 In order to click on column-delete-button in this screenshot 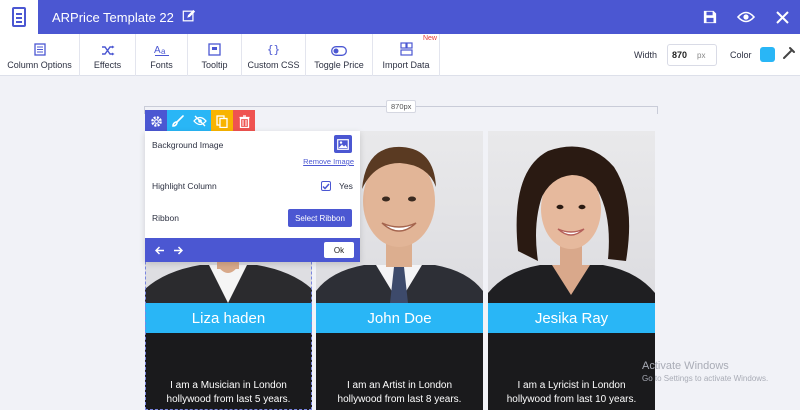, I will do `click(244, 121)`.